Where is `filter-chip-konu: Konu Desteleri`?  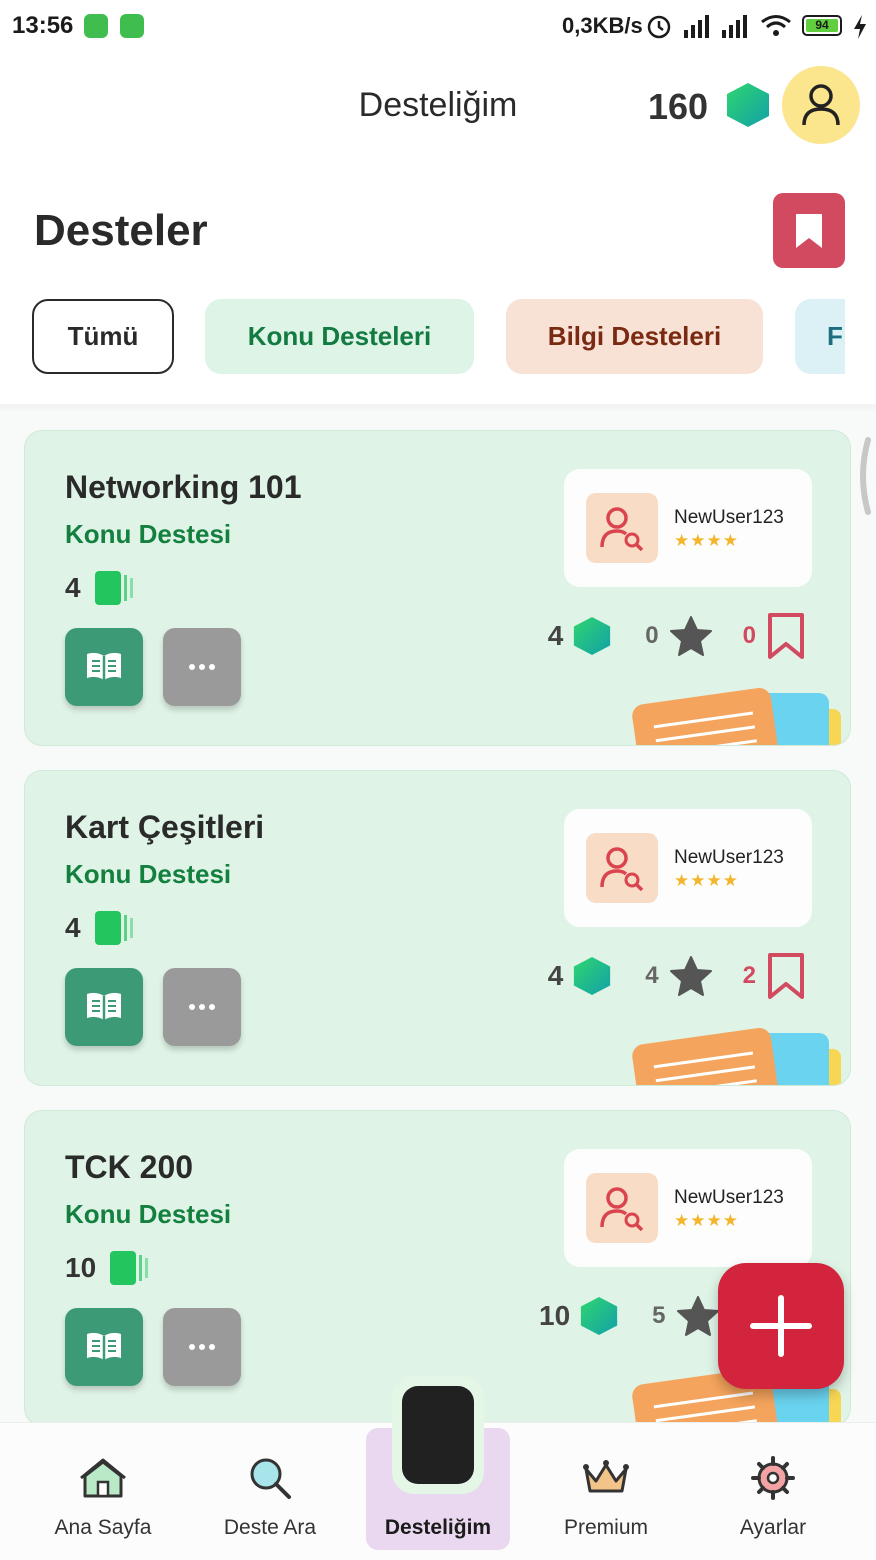
filter-chip-konu: Konu Desteleri is located at coordinates (339, 336).